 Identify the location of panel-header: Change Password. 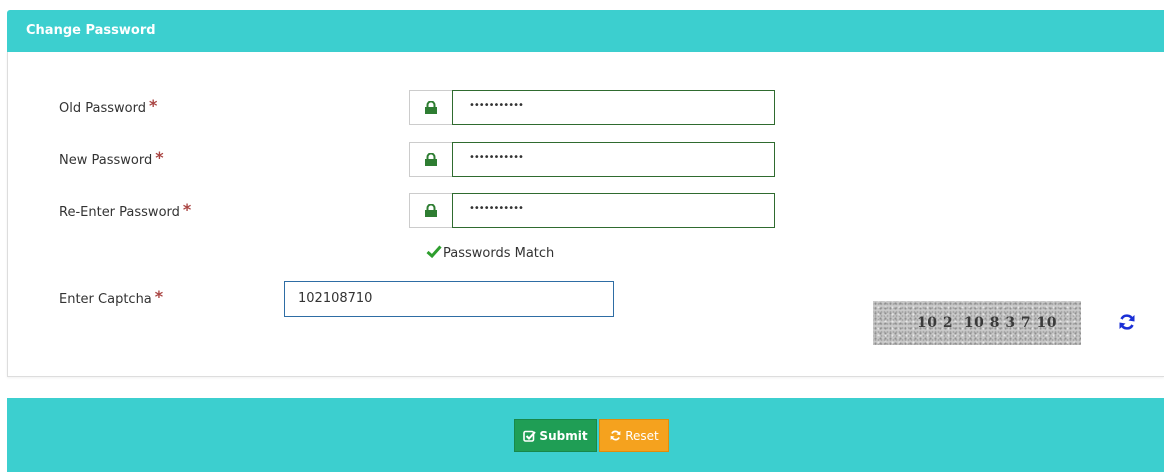
(585, 31).